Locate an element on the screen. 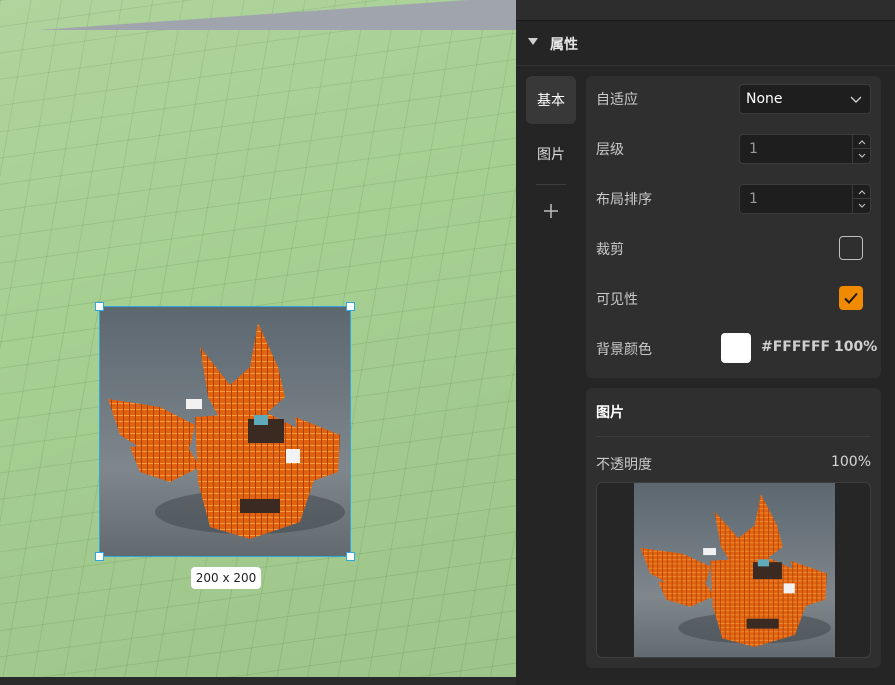 Image resolution: width=895 pixels, height=685 pixels. layout-order-label: 布局排序 is located at coordinates (624, 200).